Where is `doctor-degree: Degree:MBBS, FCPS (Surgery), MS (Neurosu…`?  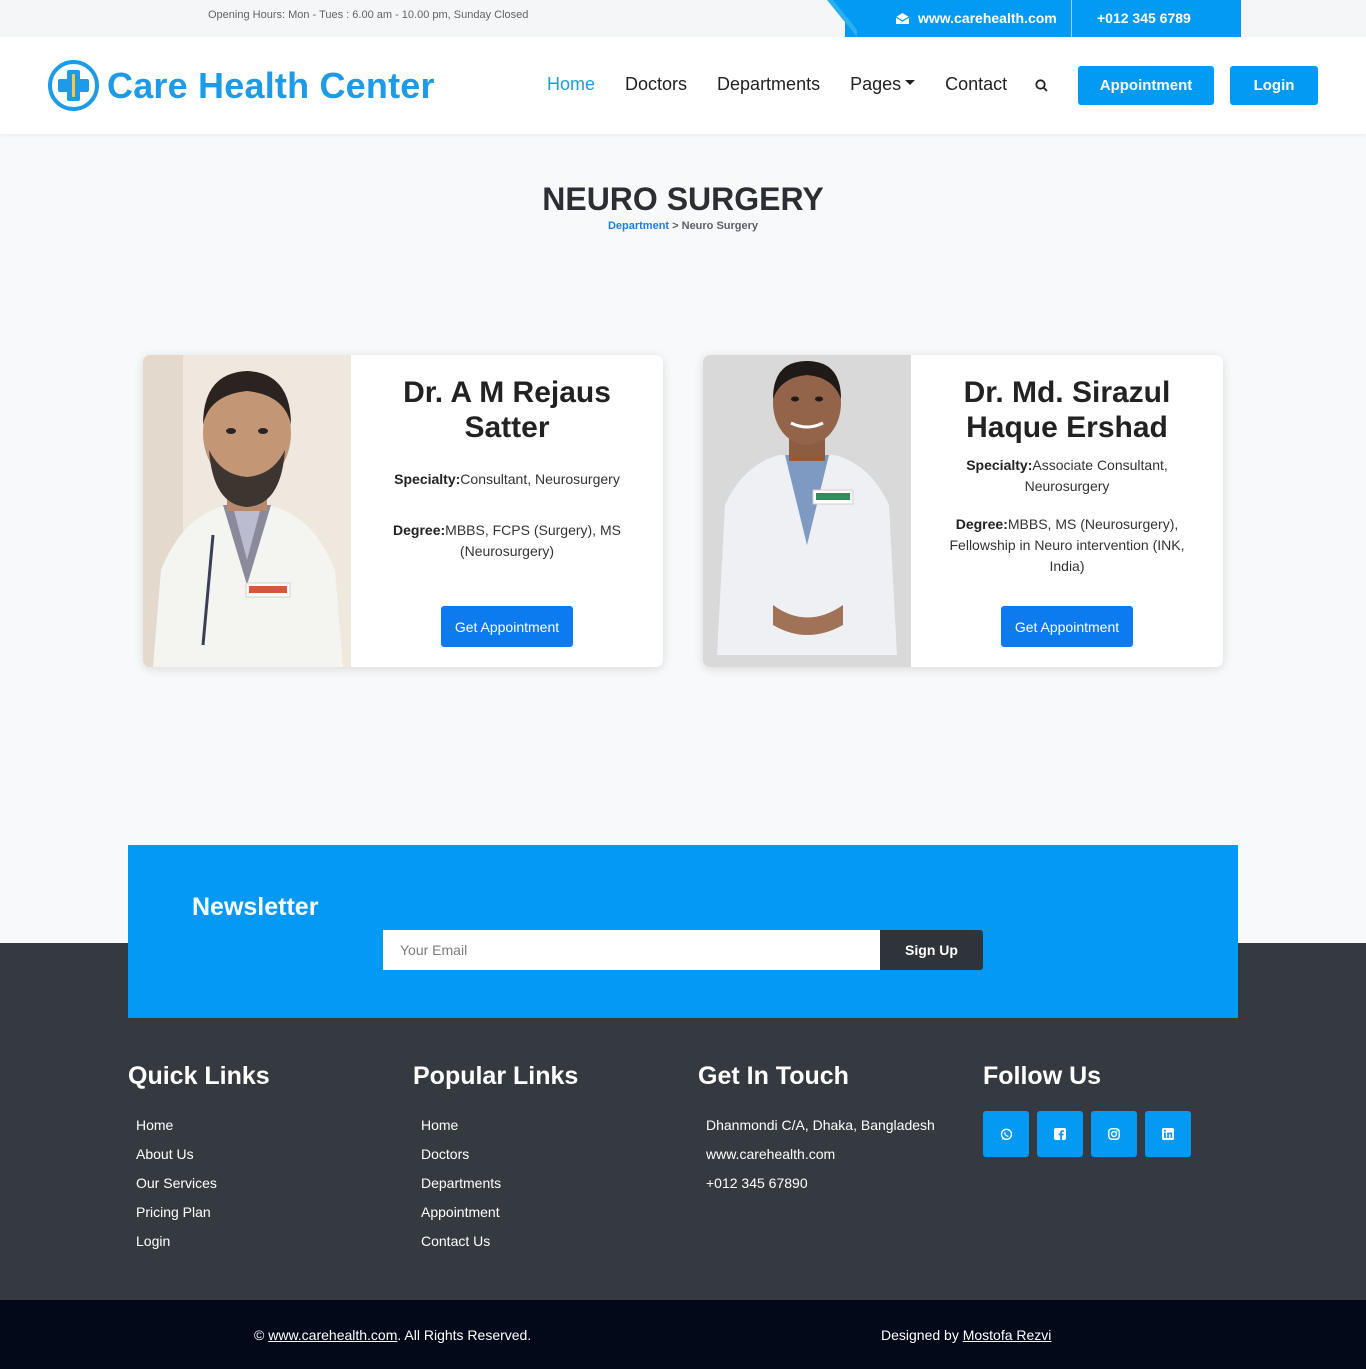
doctor-degree: Degree:MBBS, FCPS (Surgery), MS (Neurosu… is located at coordinates (507, 541).